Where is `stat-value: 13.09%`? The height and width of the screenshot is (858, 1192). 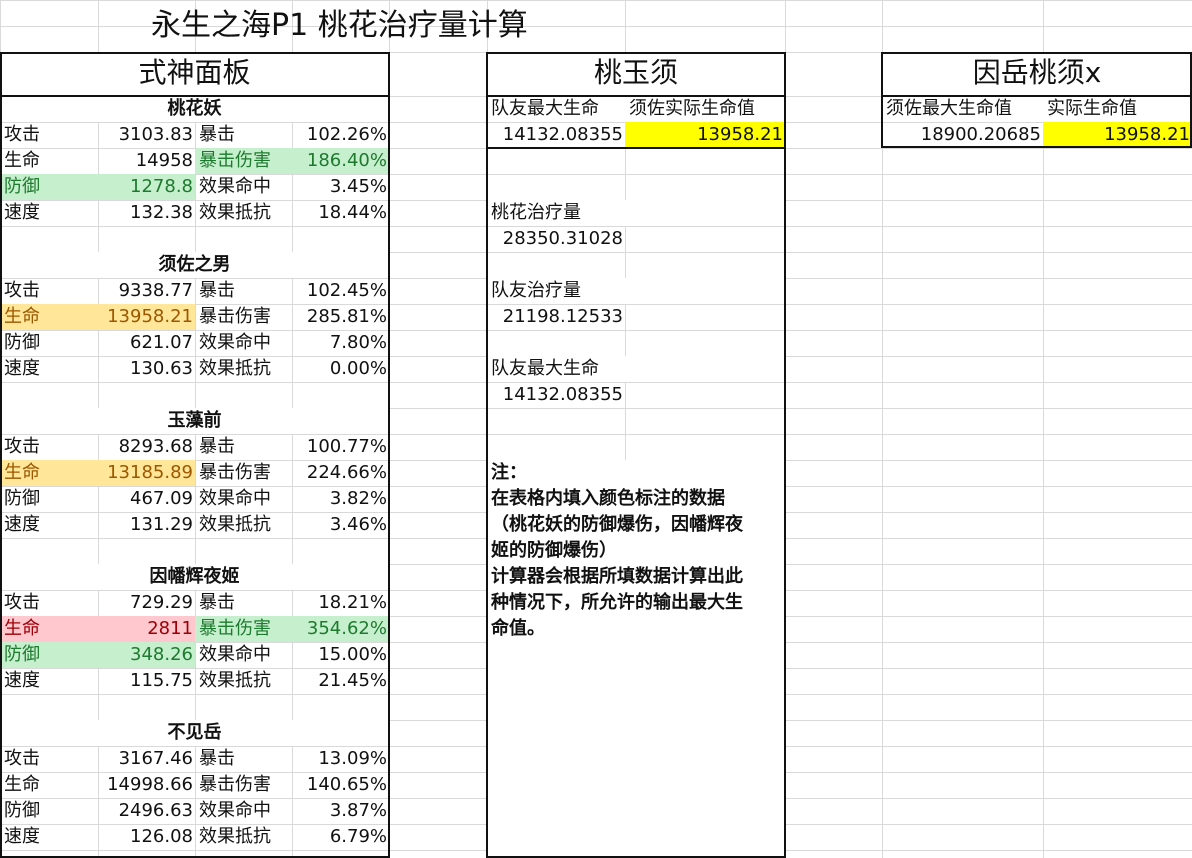
stat-value: 13.09% is located at coordinates (340, 759).